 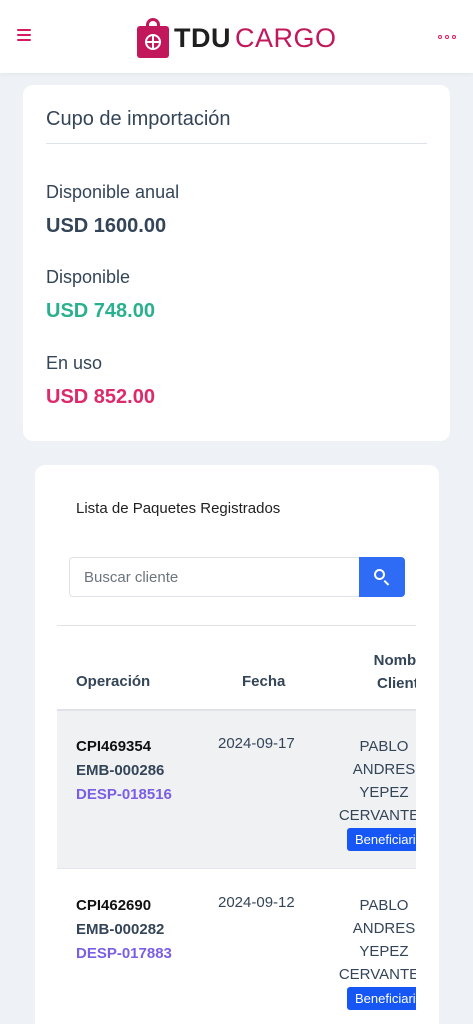 I want to click on brand-name: TDU CARGO, so click(x=255, y=38).